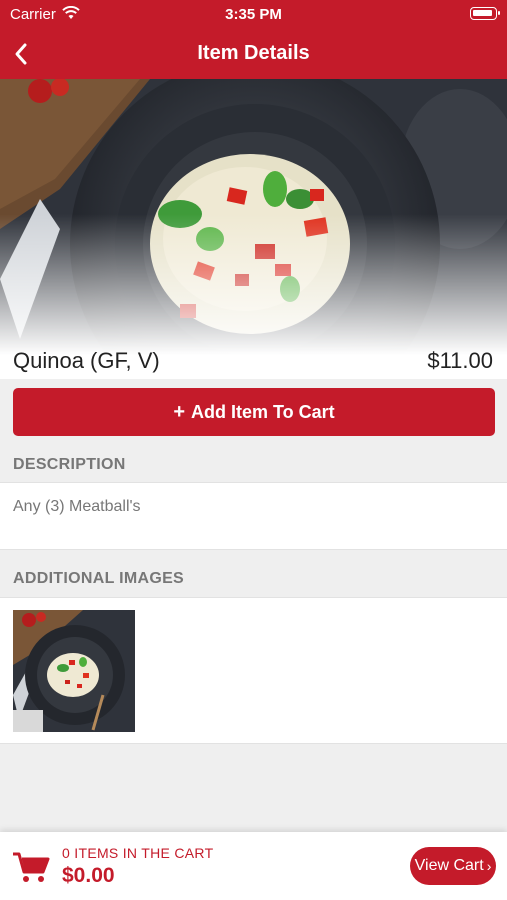  What do you see at coordinates (88, 875) in the screenshot?
I see `cart-total: $0.00` at bounding box center [88, 875].